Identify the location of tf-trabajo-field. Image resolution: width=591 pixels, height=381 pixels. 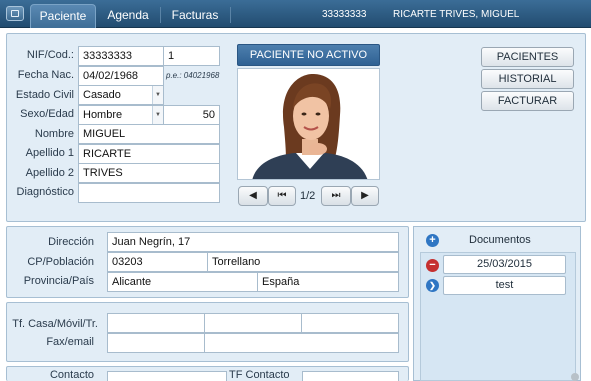
(350, 323).